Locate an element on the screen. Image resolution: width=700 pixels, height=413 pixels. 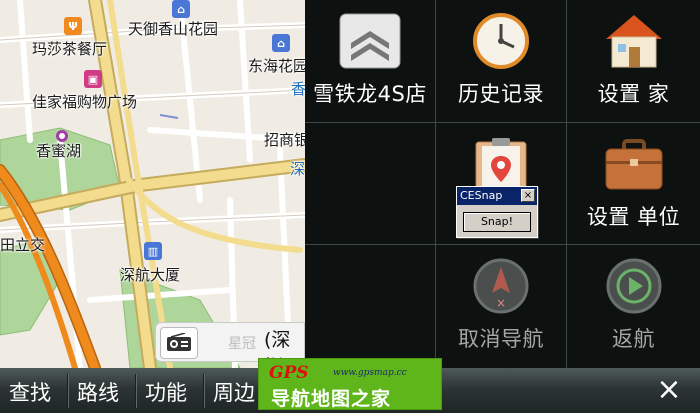
function-button: 功能 is located at coordinates (166, 392).